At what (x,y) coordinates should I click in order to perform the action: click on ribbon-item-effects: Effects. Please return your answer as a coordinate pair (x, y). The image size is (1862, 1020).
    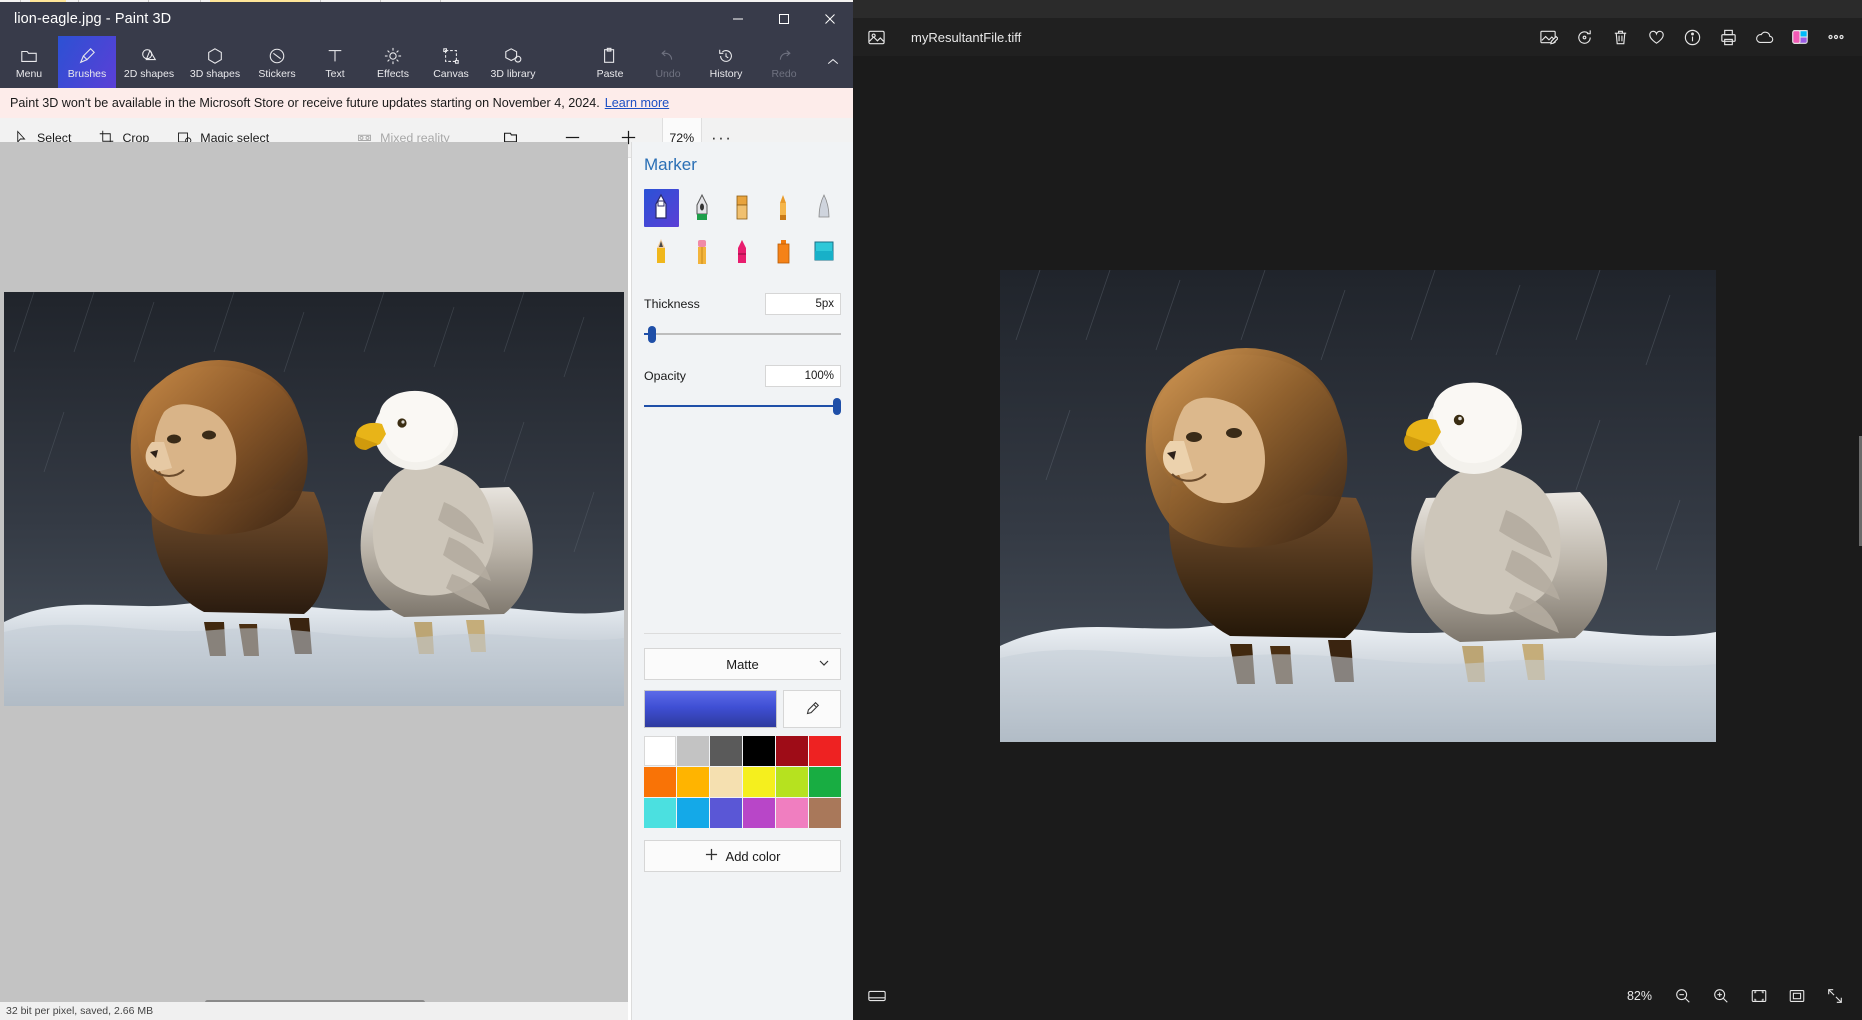
    Looking at the image, I should click on (393, 62).